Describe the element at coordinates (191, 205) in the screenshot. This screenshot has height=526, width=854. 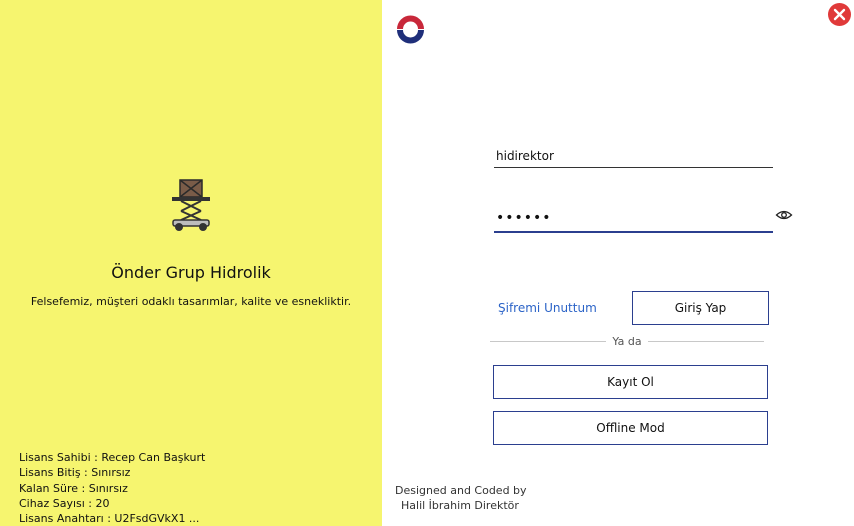
I see `scissor-lift-icon` at that location.